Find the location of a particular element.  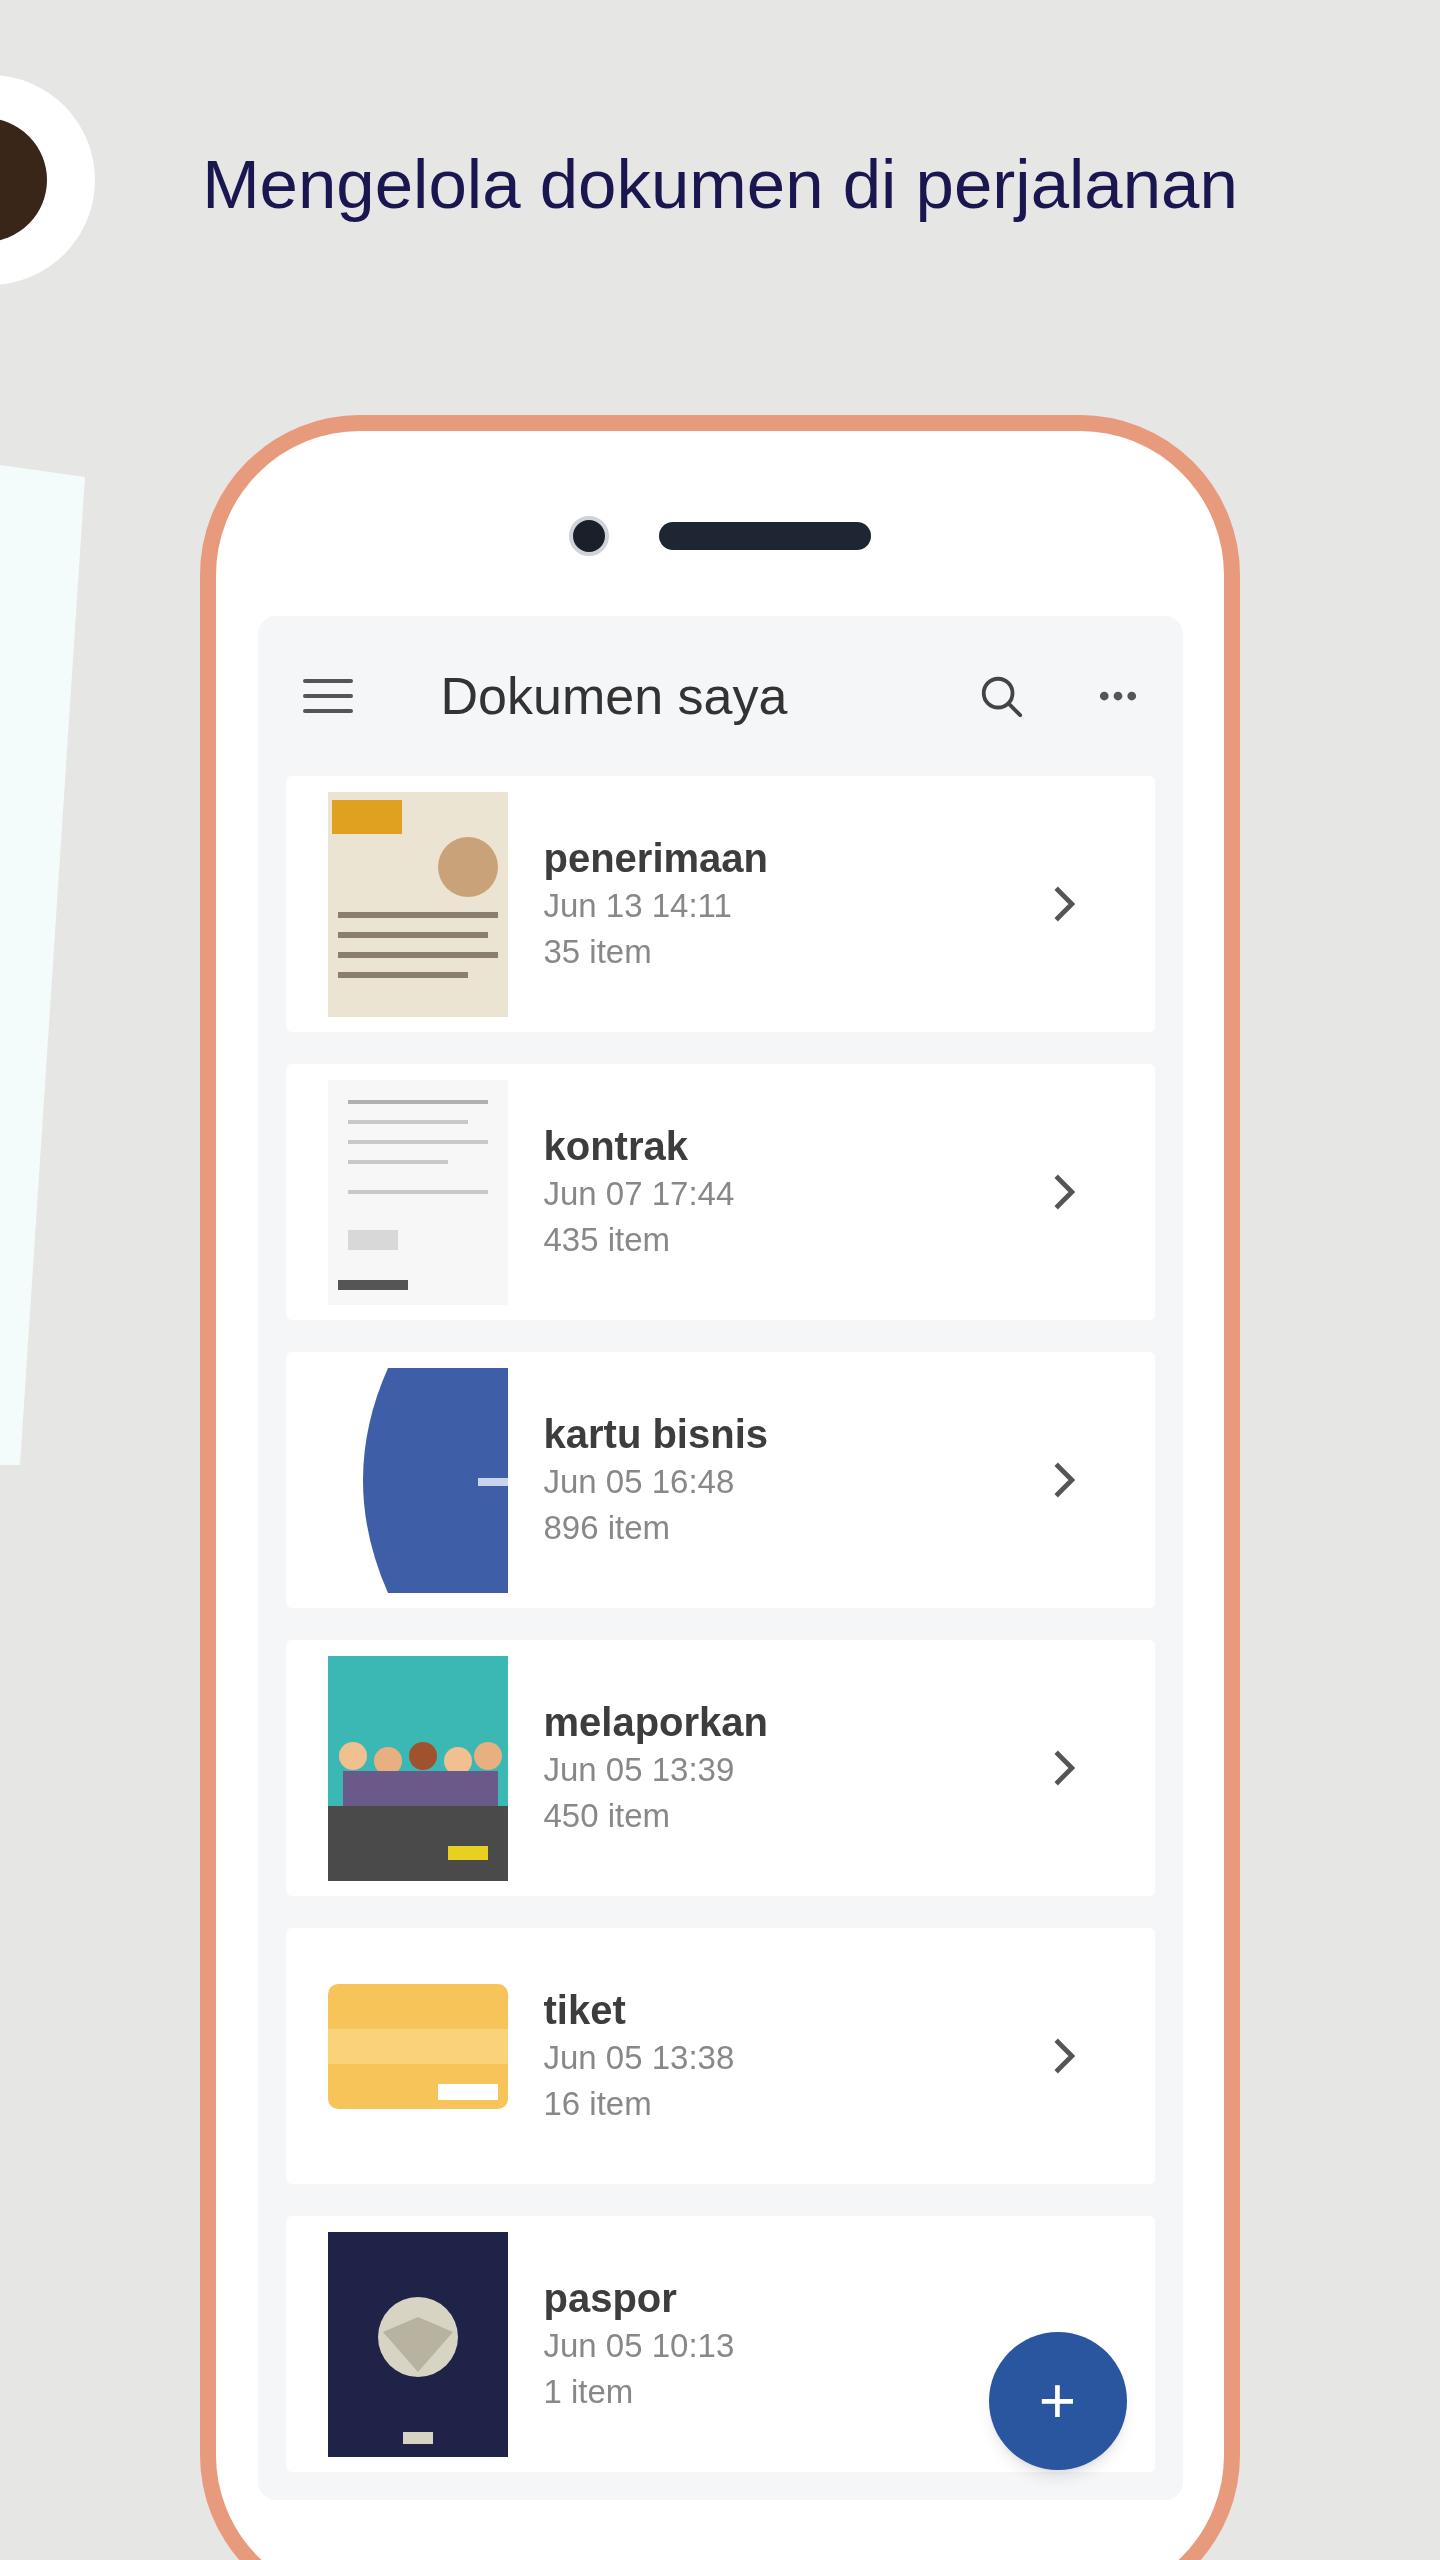

document-date: Jun 05 10:13 is located at coordinates (639, 2346).